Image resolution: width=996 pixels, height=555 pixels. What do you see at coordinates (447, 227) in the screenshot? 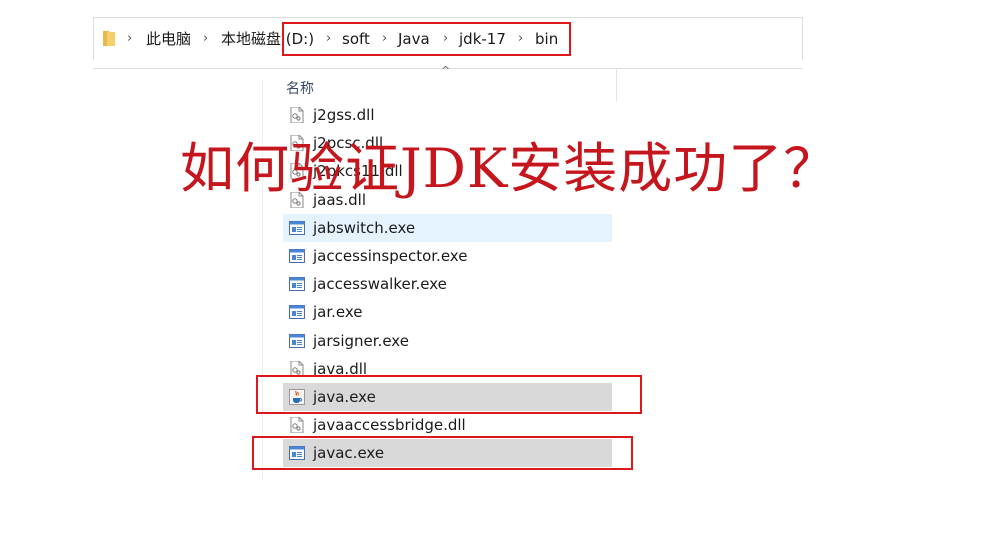
I see `file-row: jabswitch.exe` at bounding box center [447, 227].